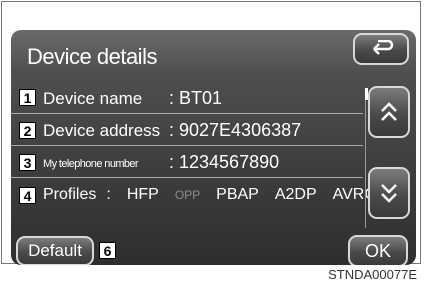 Image resolution: width=425 pixels, height=288 pixels. Describe the element at coordinates (27, 97) in the screenshot. I see `callout-badge-1: 1` at that location.